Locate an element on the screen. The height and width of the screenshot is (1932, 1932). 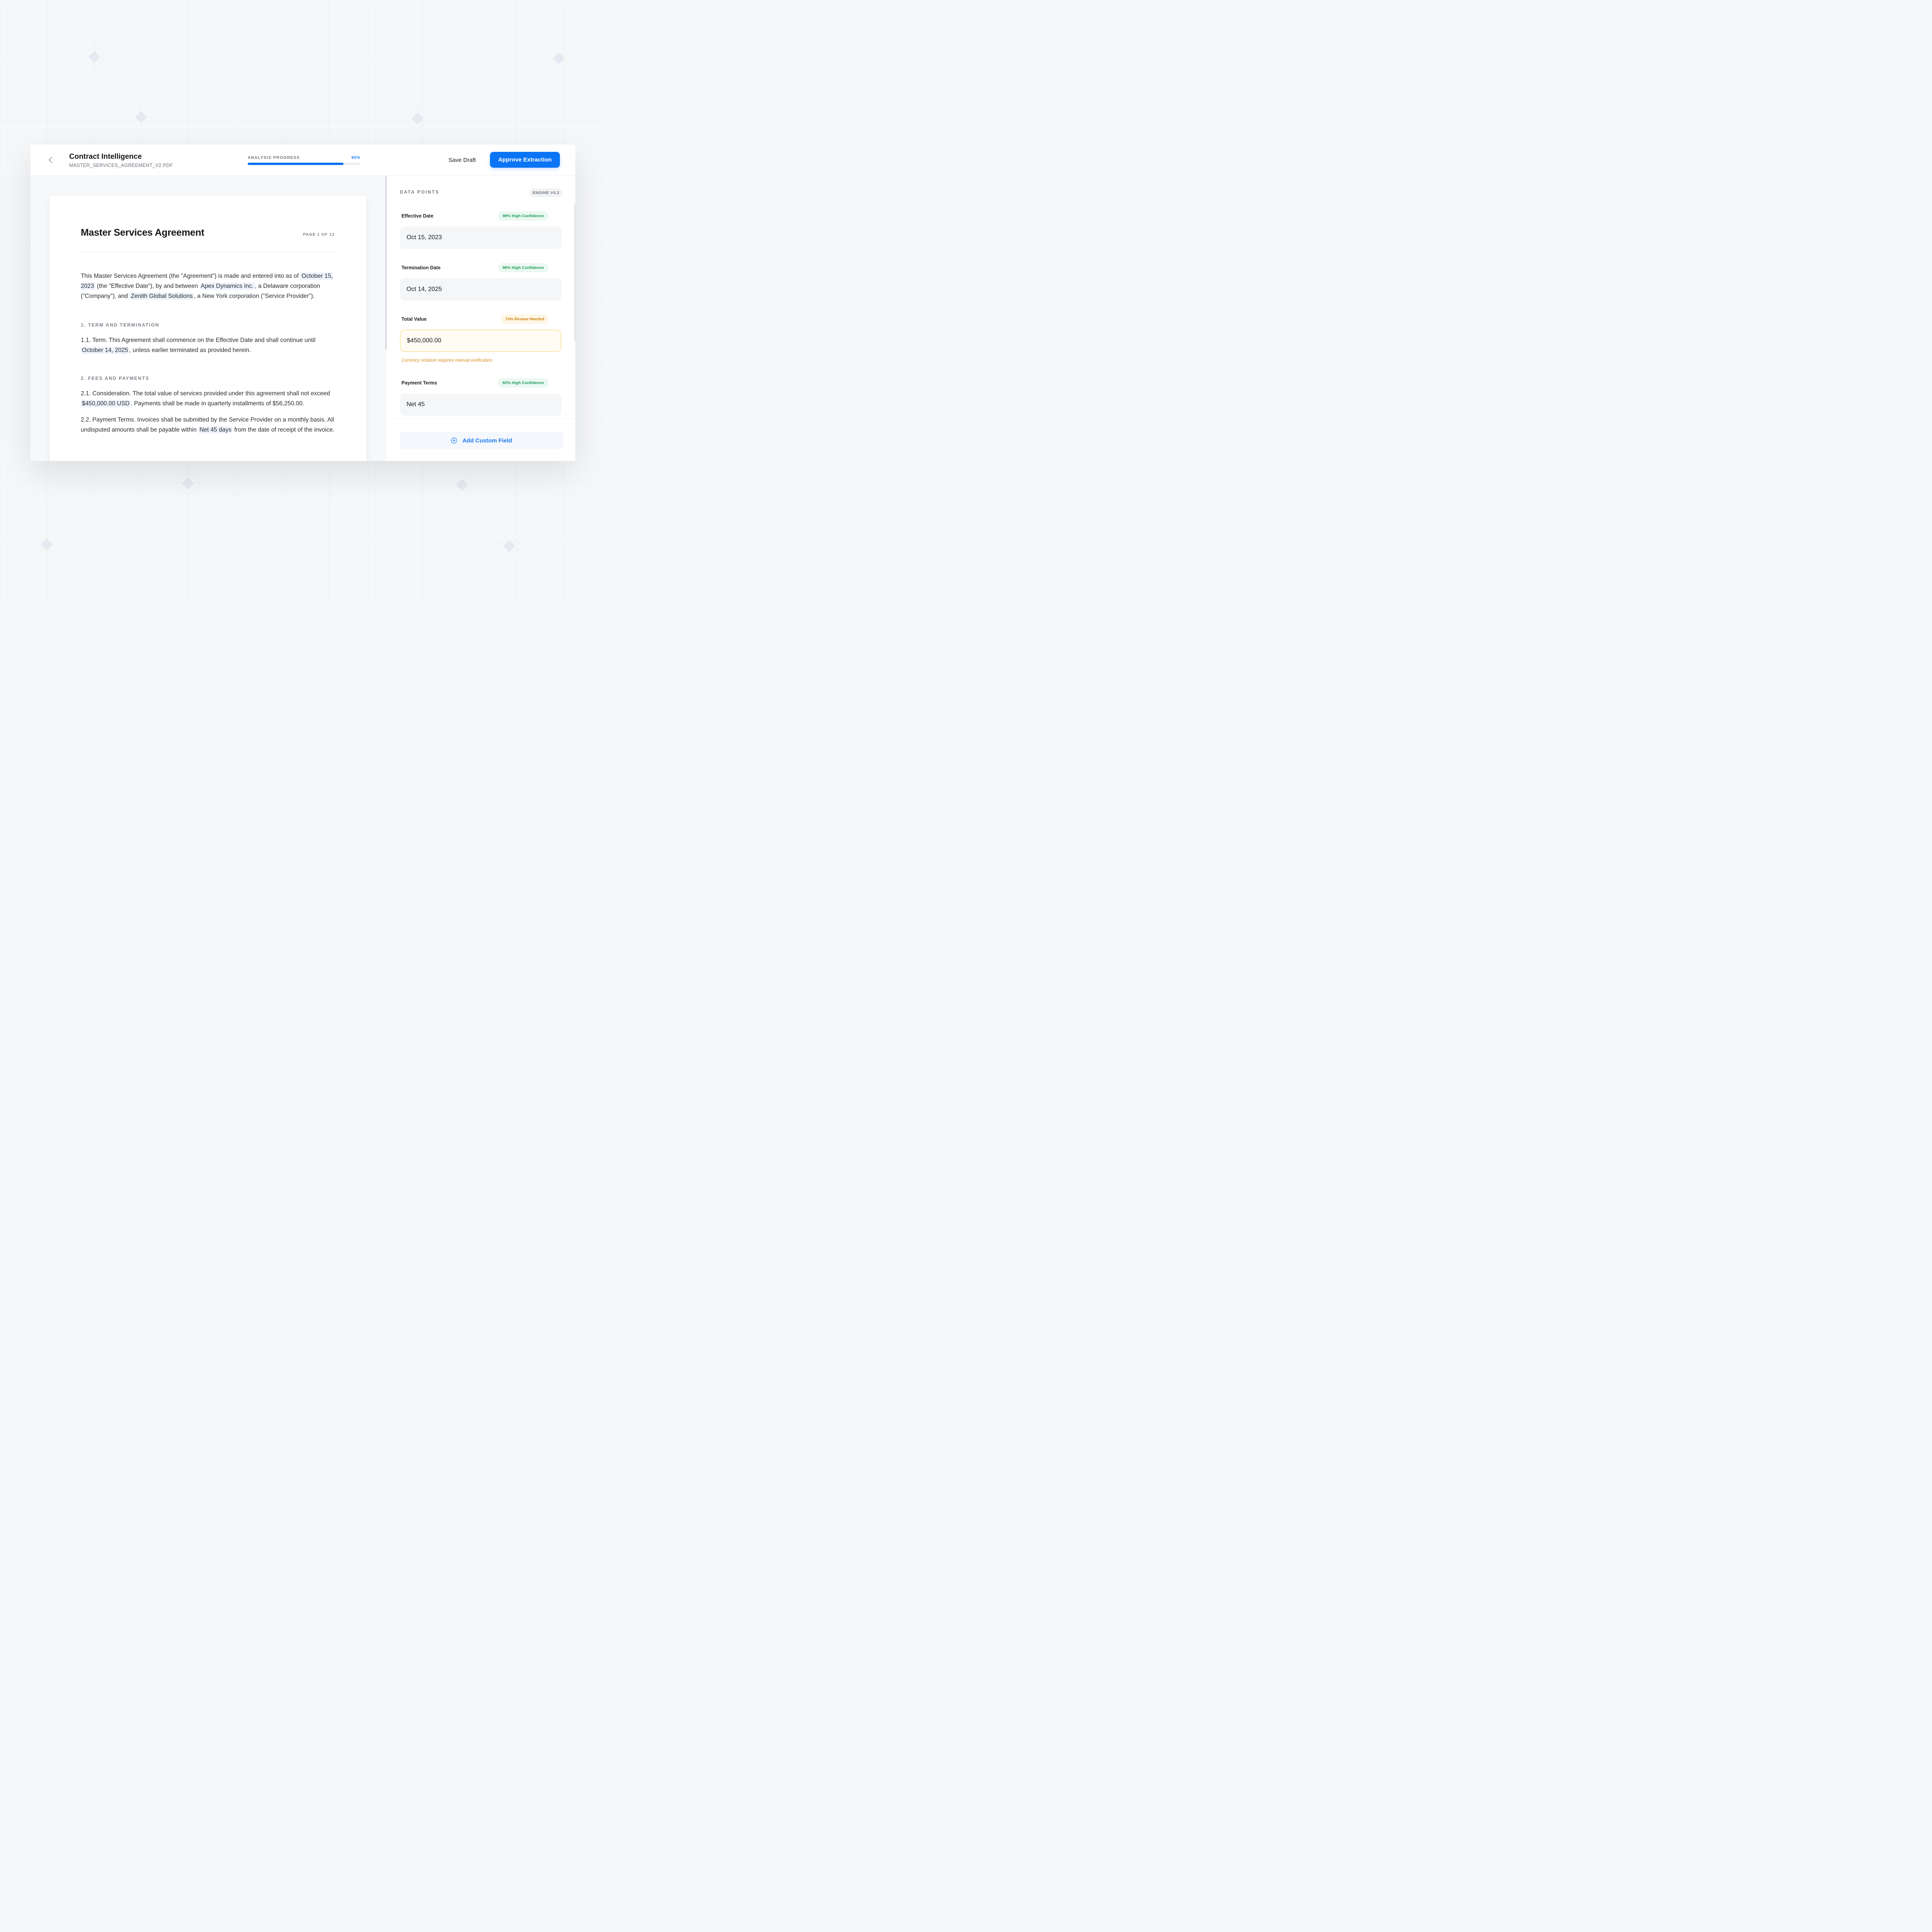
payment-terms-input is located at coordinates (481, 404).